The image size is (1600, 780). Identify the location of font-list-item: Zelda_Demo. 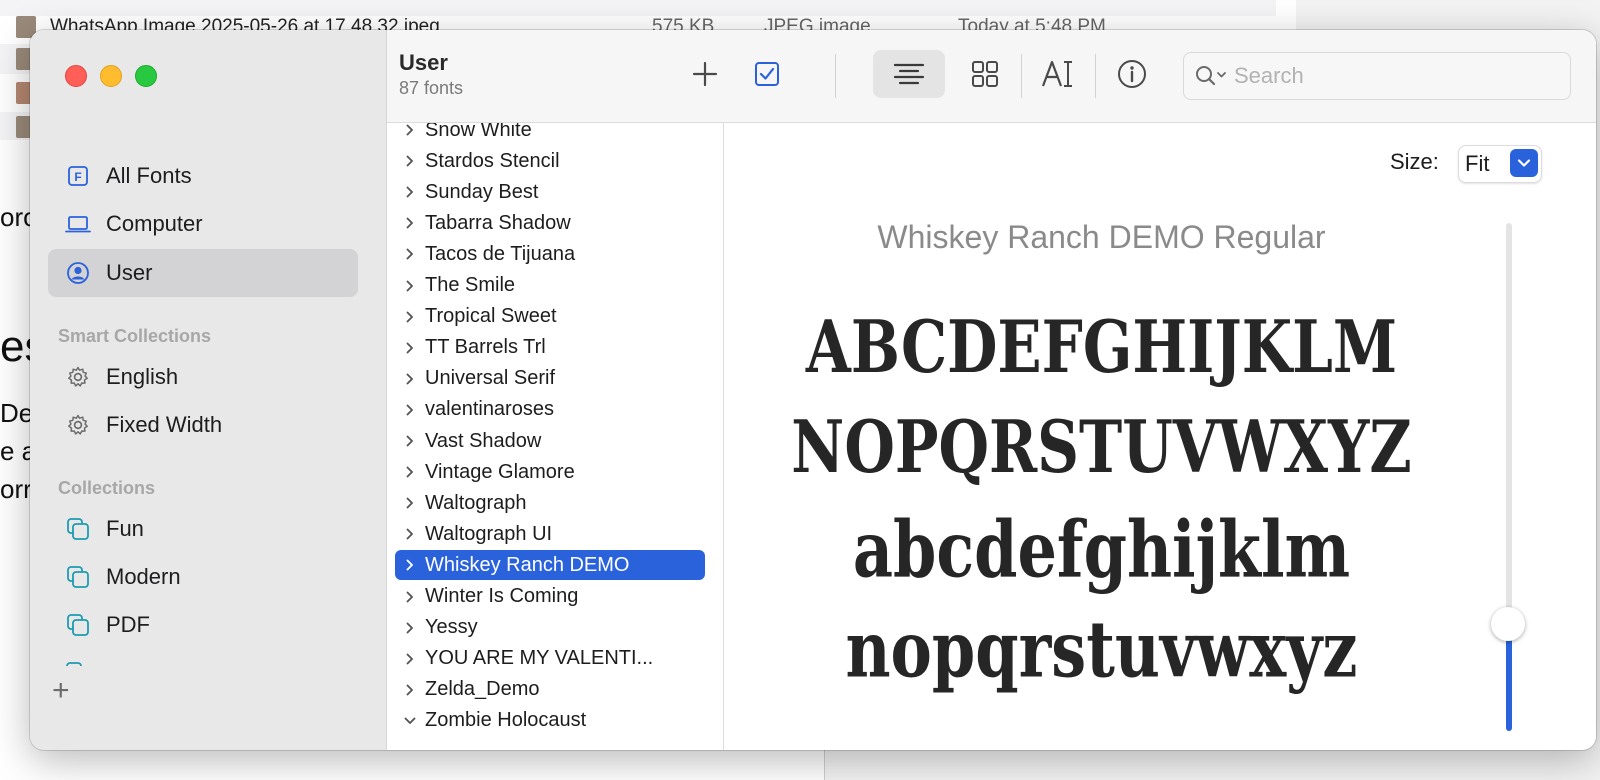
(550, 690).